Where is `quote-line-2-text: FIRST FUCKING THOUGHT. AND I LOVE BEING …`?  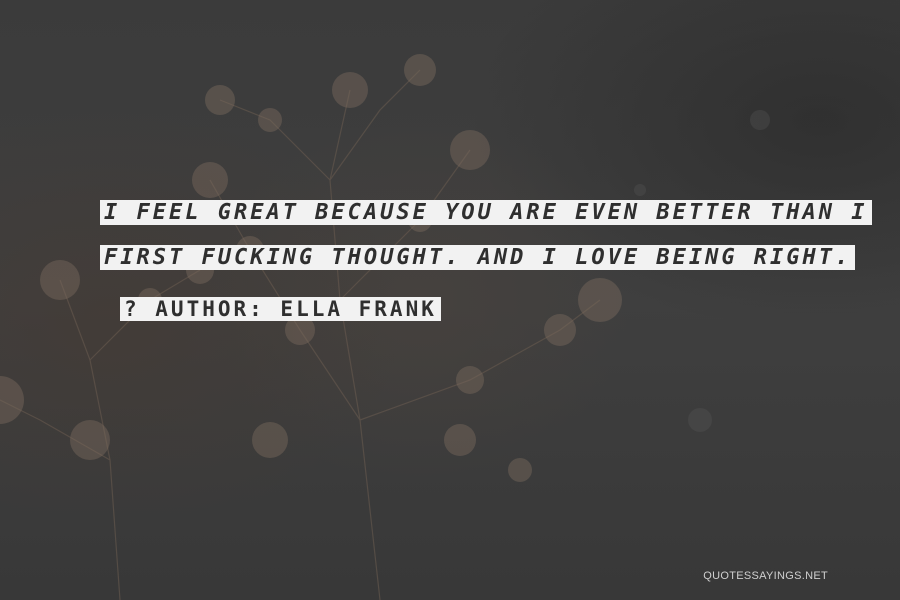 quote-line-2-text: FIRST FUCKING THOUGHT. AND I LOVE BEING … is located at coordinates (478, 257).